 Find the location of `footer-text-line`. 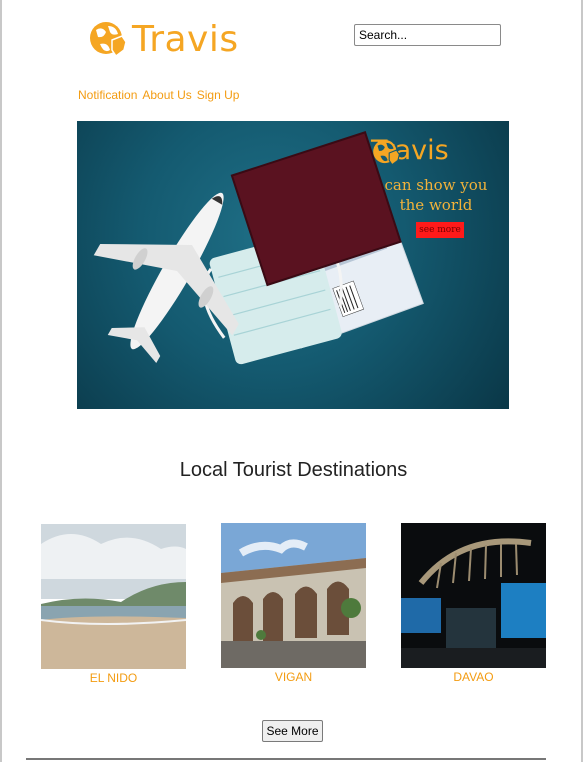

footer-text-line is located at coordinates (286, 759).